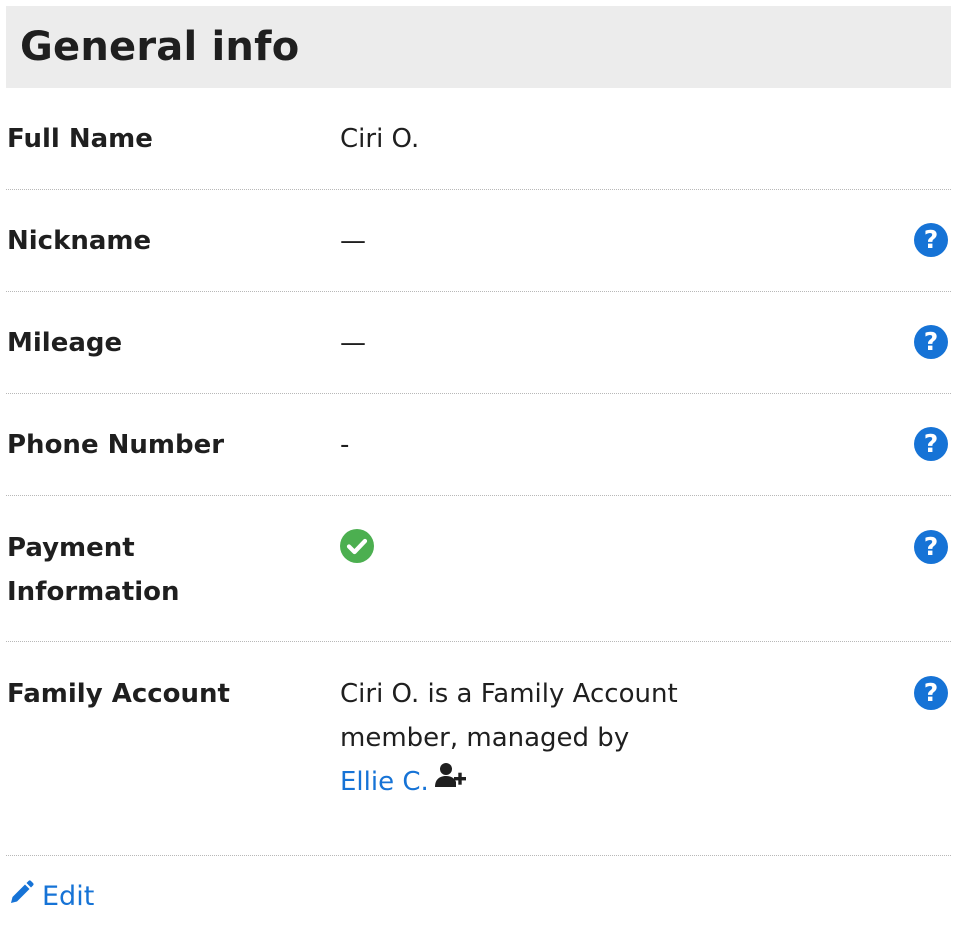  Describe the element at coordinates (560, 548) in the screenshot. I see `row-value` at that location.